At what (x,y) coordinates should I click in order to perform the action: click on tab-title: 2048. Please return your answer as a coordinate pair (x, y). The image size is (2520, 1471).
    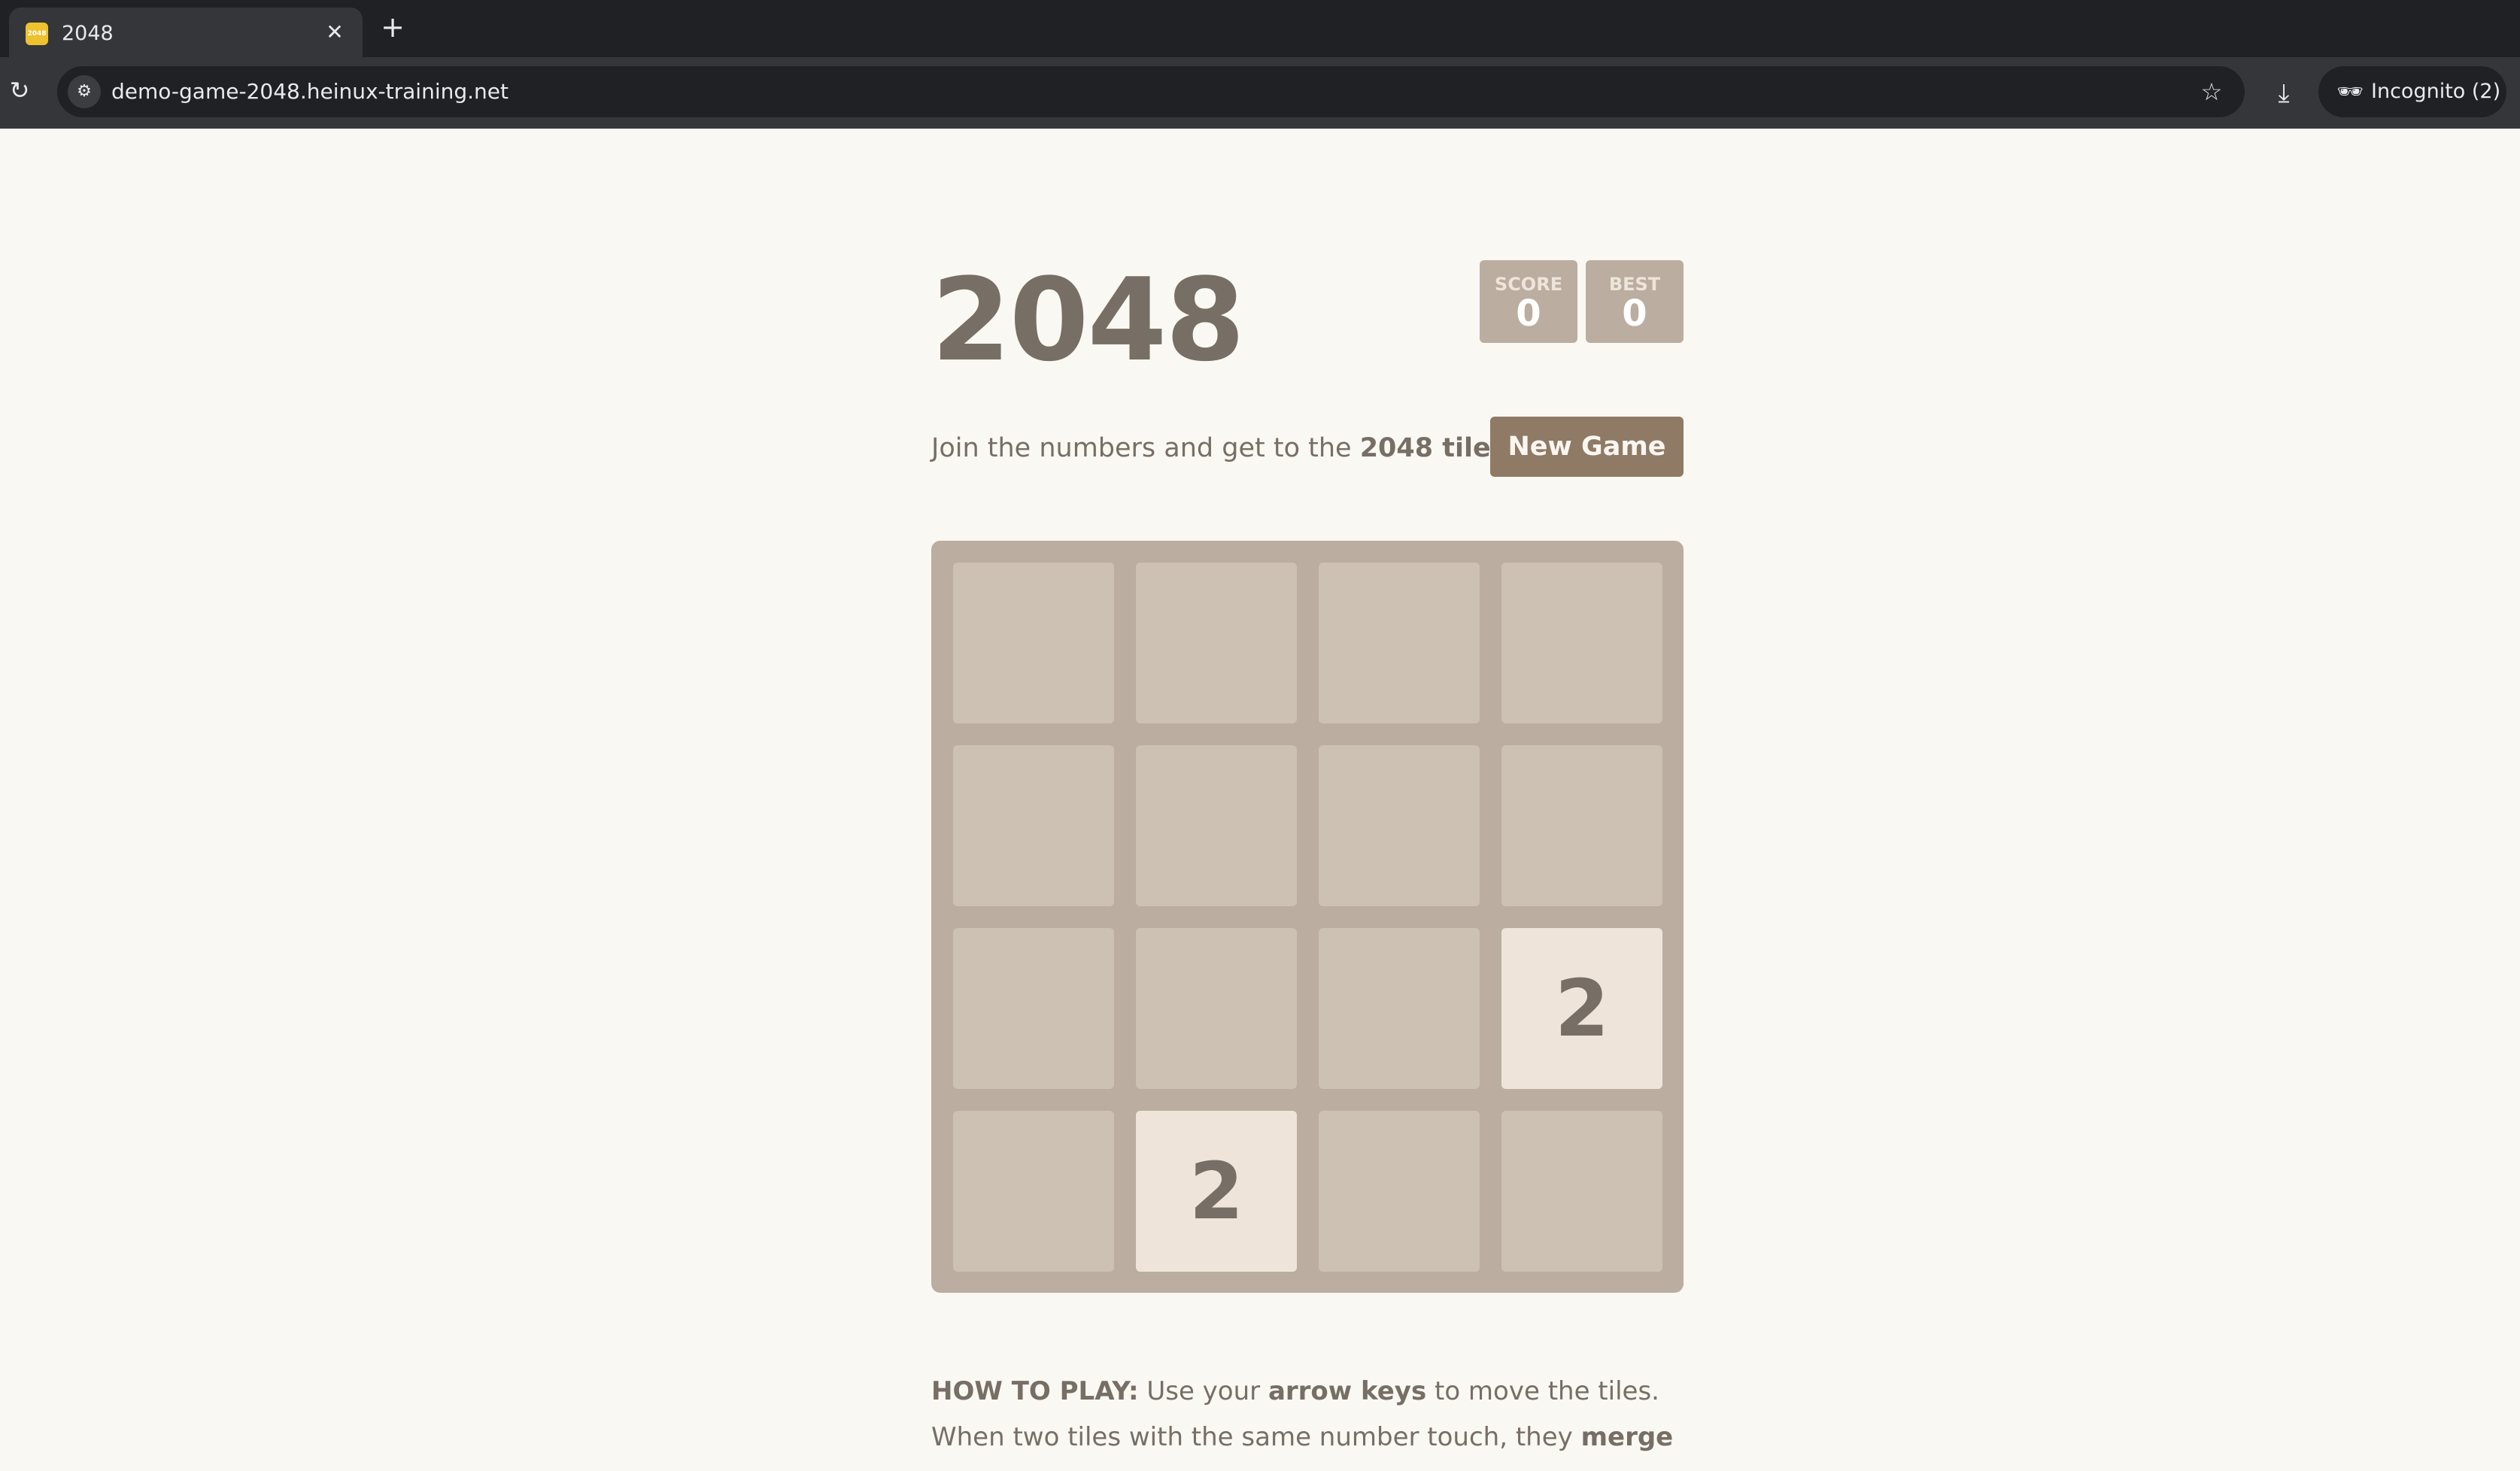
    Looking at the image, I should click on (88, 33).